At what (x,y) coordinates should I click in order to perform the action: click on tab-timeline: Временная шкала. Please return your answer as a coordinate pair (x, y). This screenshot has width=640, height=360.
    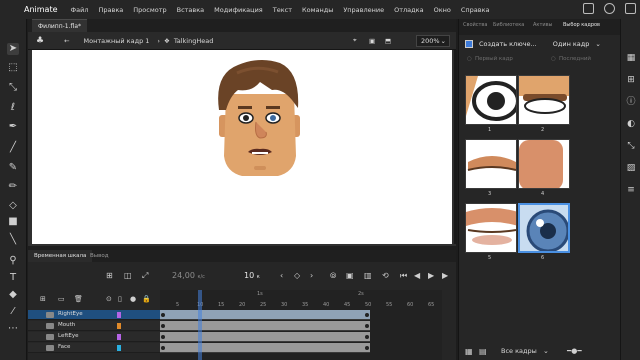
    Looking at the image, I should click on (60, 256).